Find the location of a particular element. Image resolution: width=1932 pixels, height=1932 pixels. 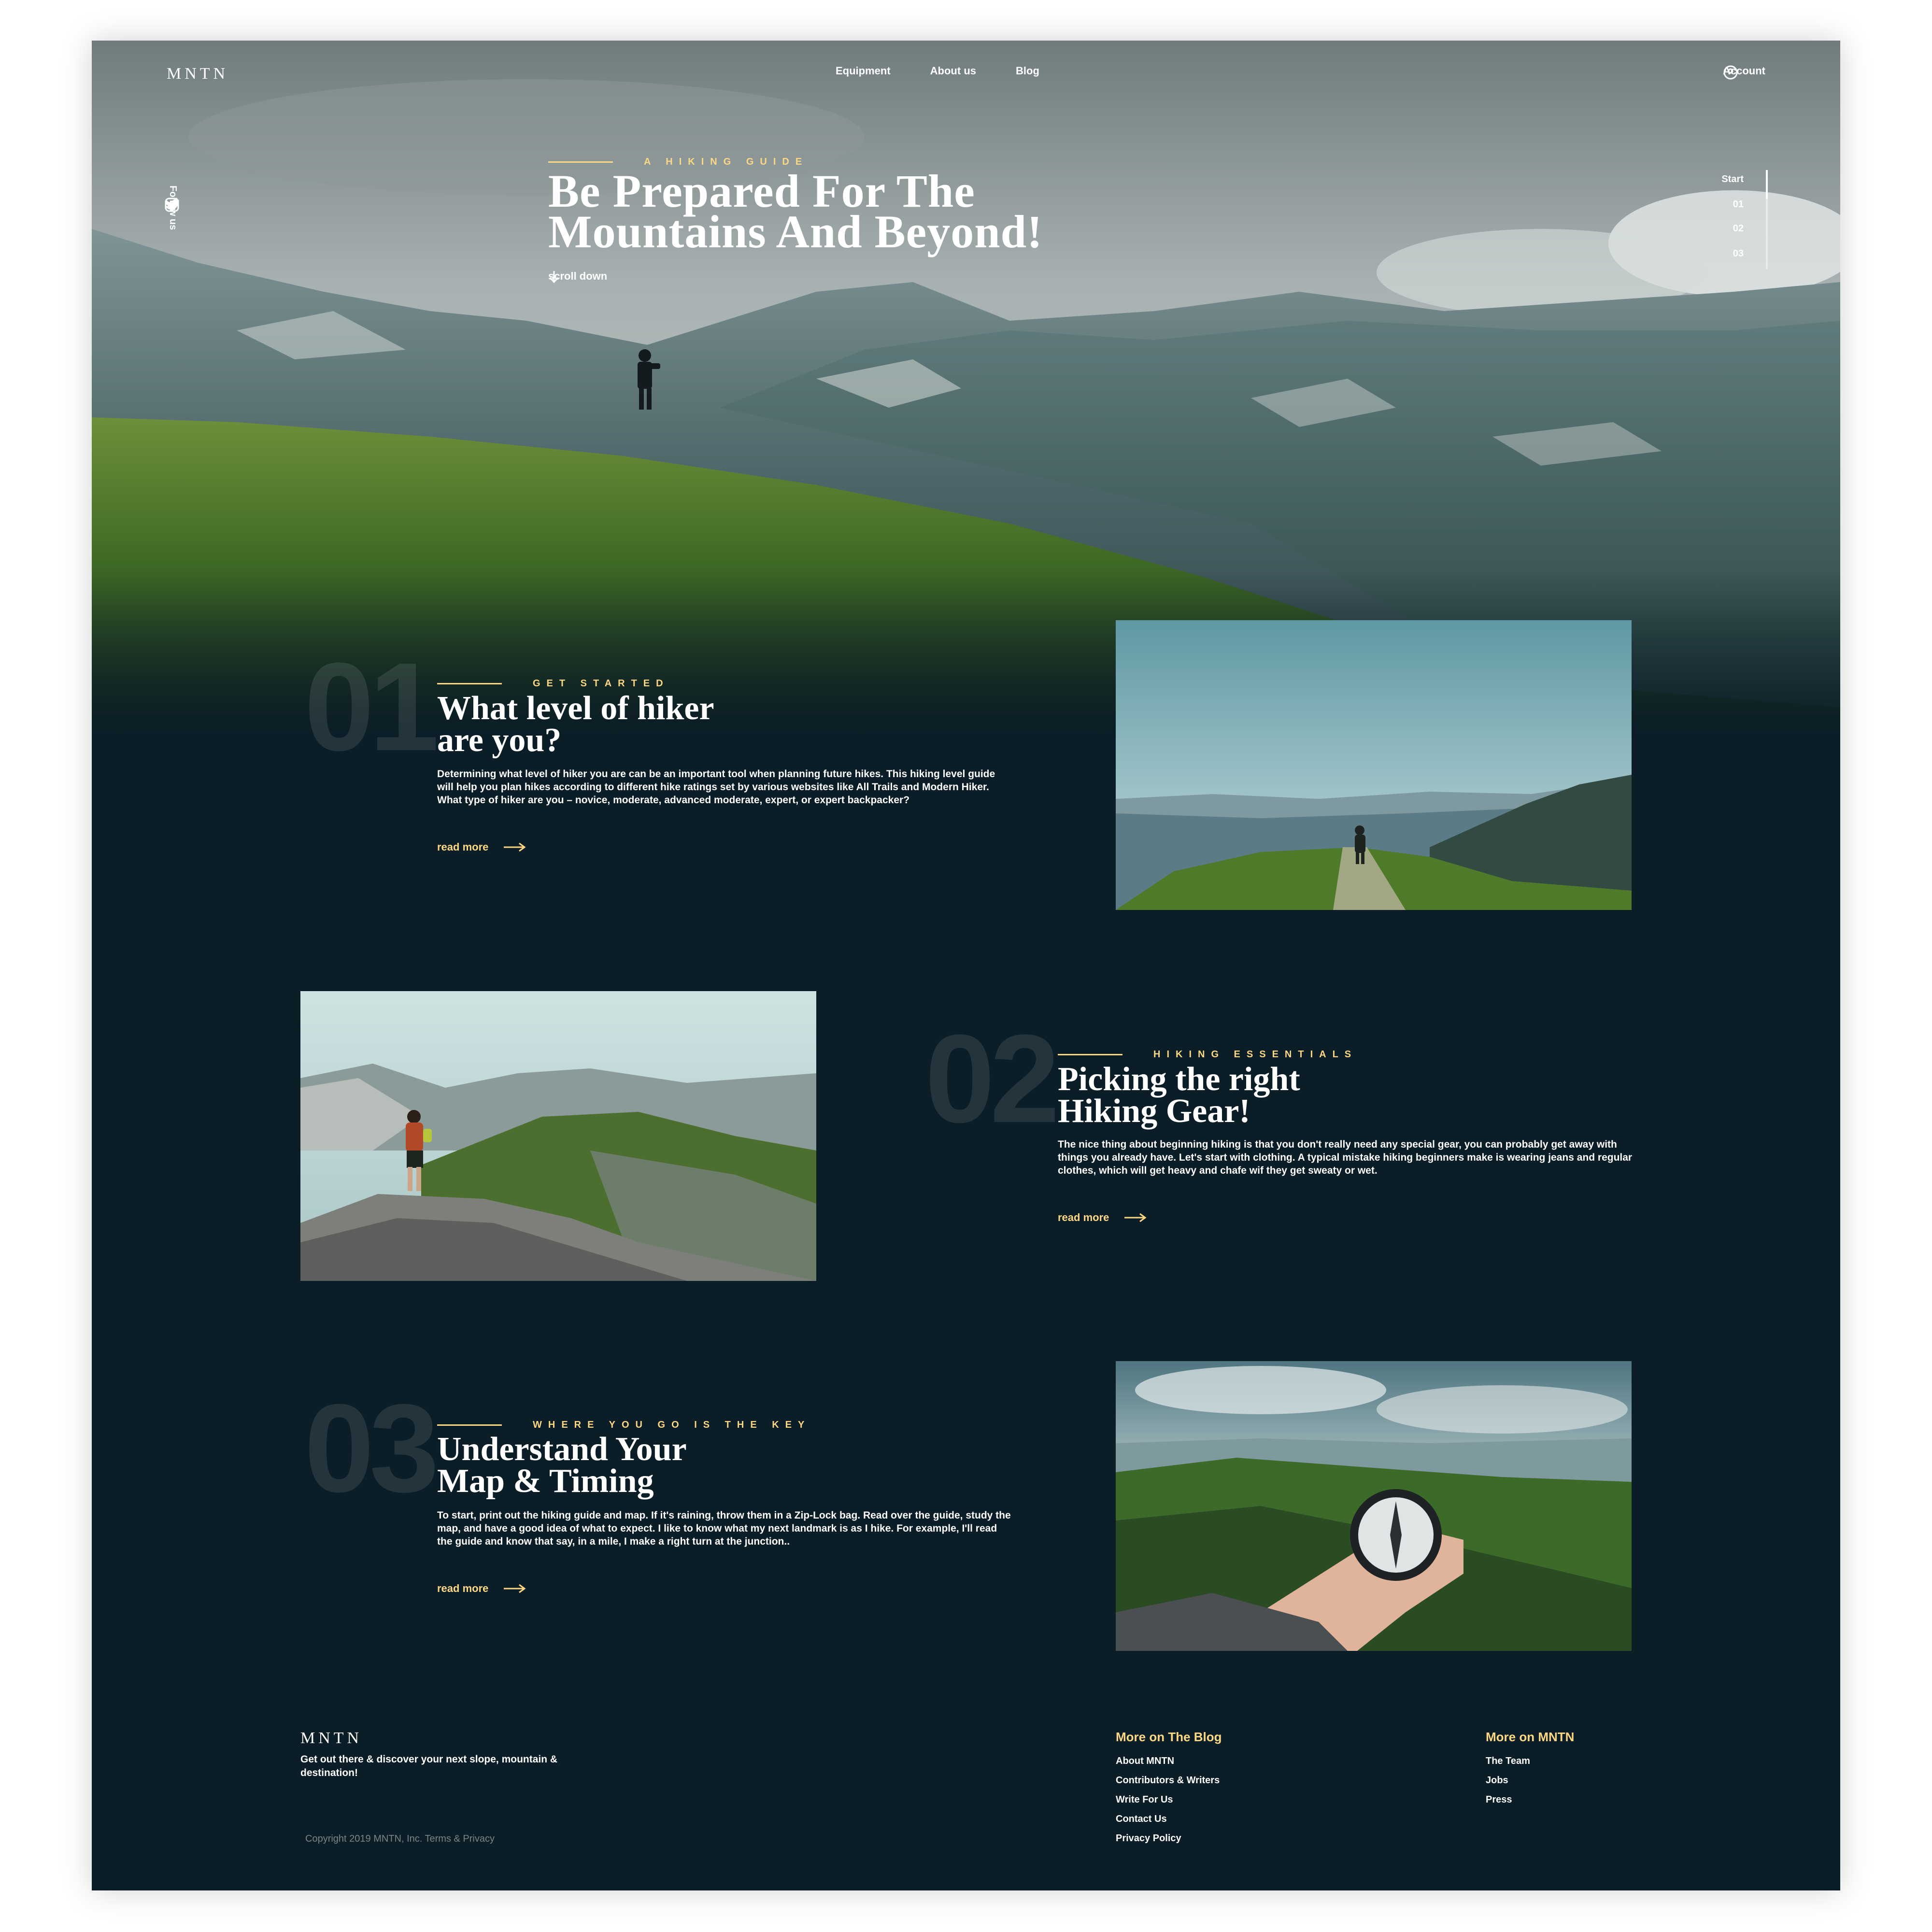

slider-active-indicator is located at coordinates (1767, 184).